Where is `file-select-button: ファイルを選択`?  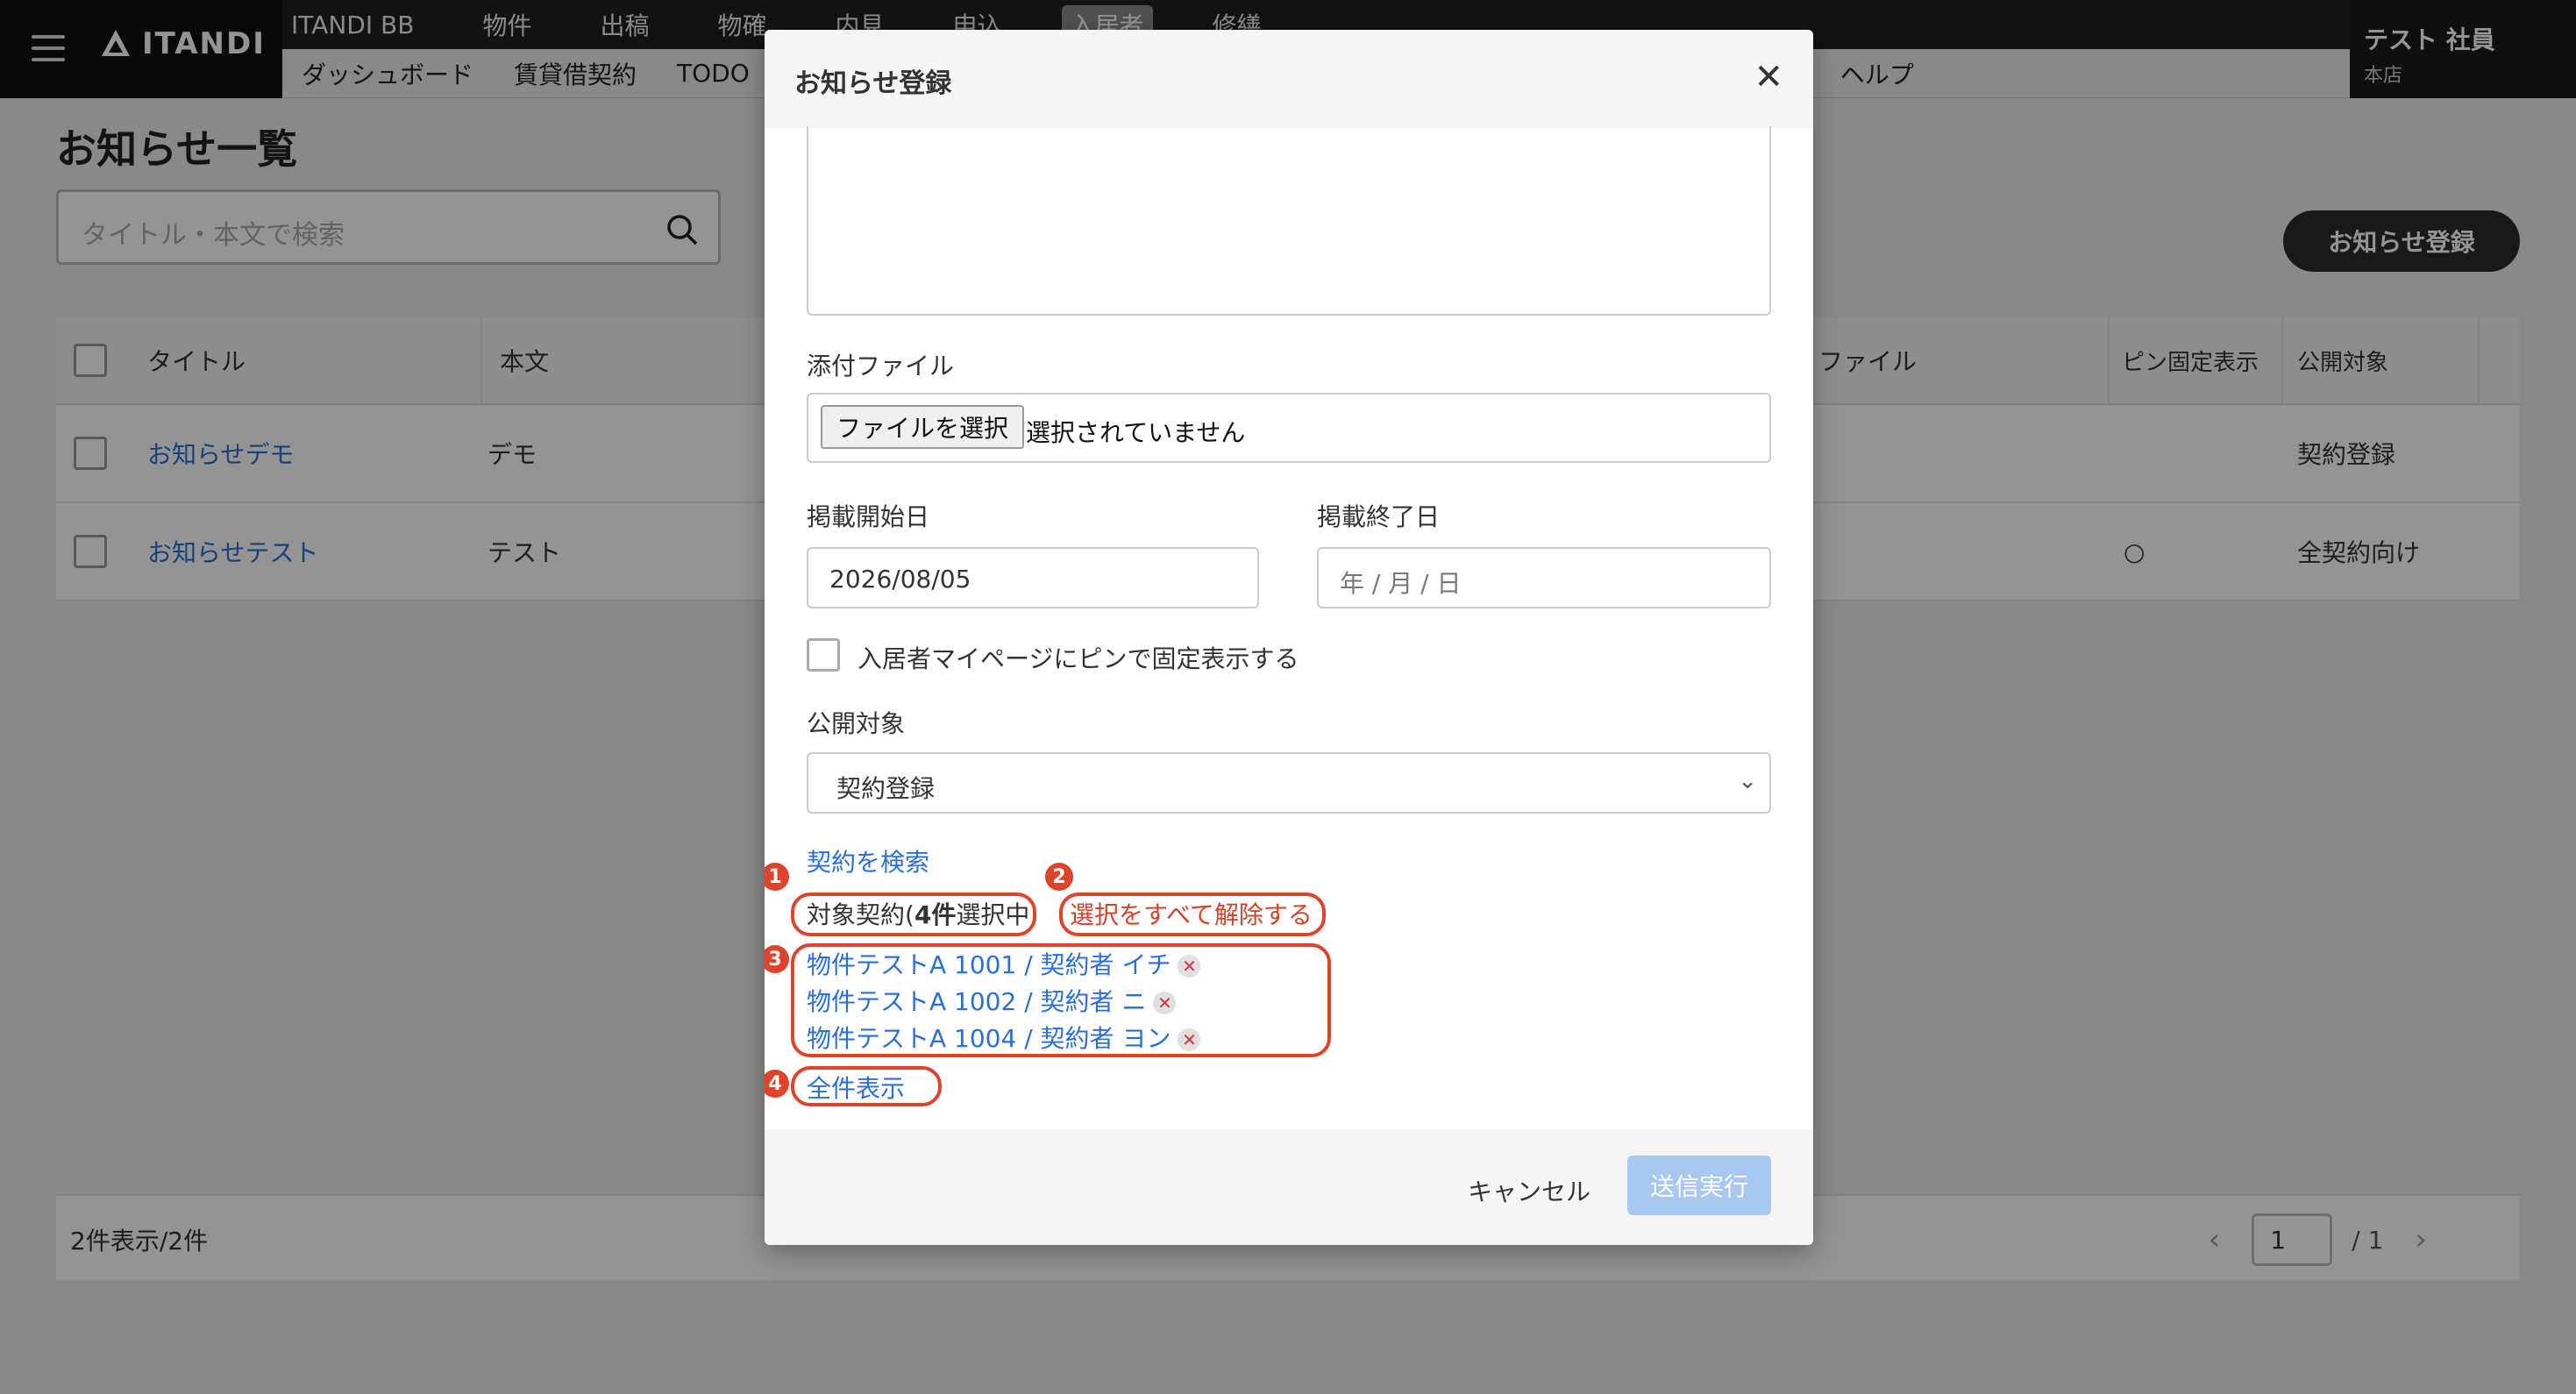
file-select-button: ファイルを選択 is located at coordinates (923, 427).